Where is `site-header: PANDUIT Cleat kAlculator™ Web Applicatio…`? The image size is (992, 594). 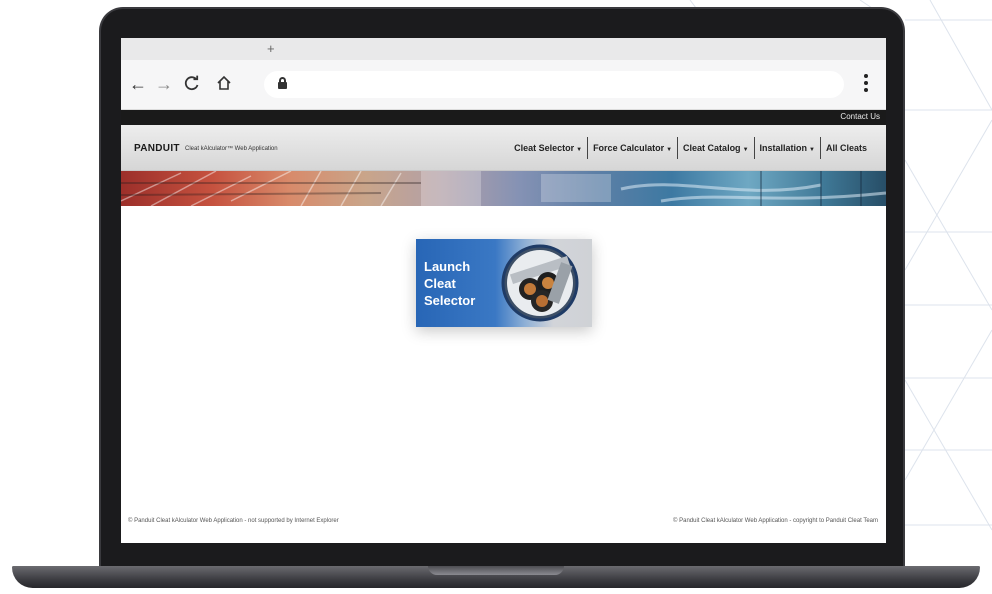 site-header: PANDUIT Cleat kAlculator™ Web Applicatio… is located at coordinates (503, 148).